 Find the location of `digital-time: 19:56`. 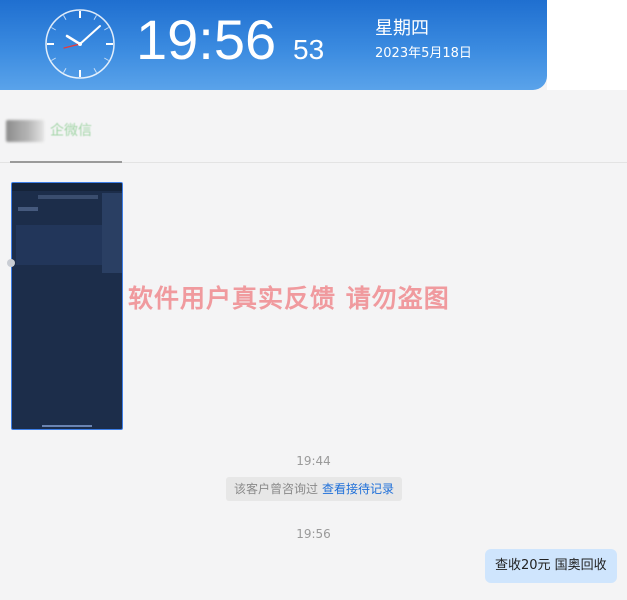

digital-time: 19:56 is located at coordinates (206, 39).